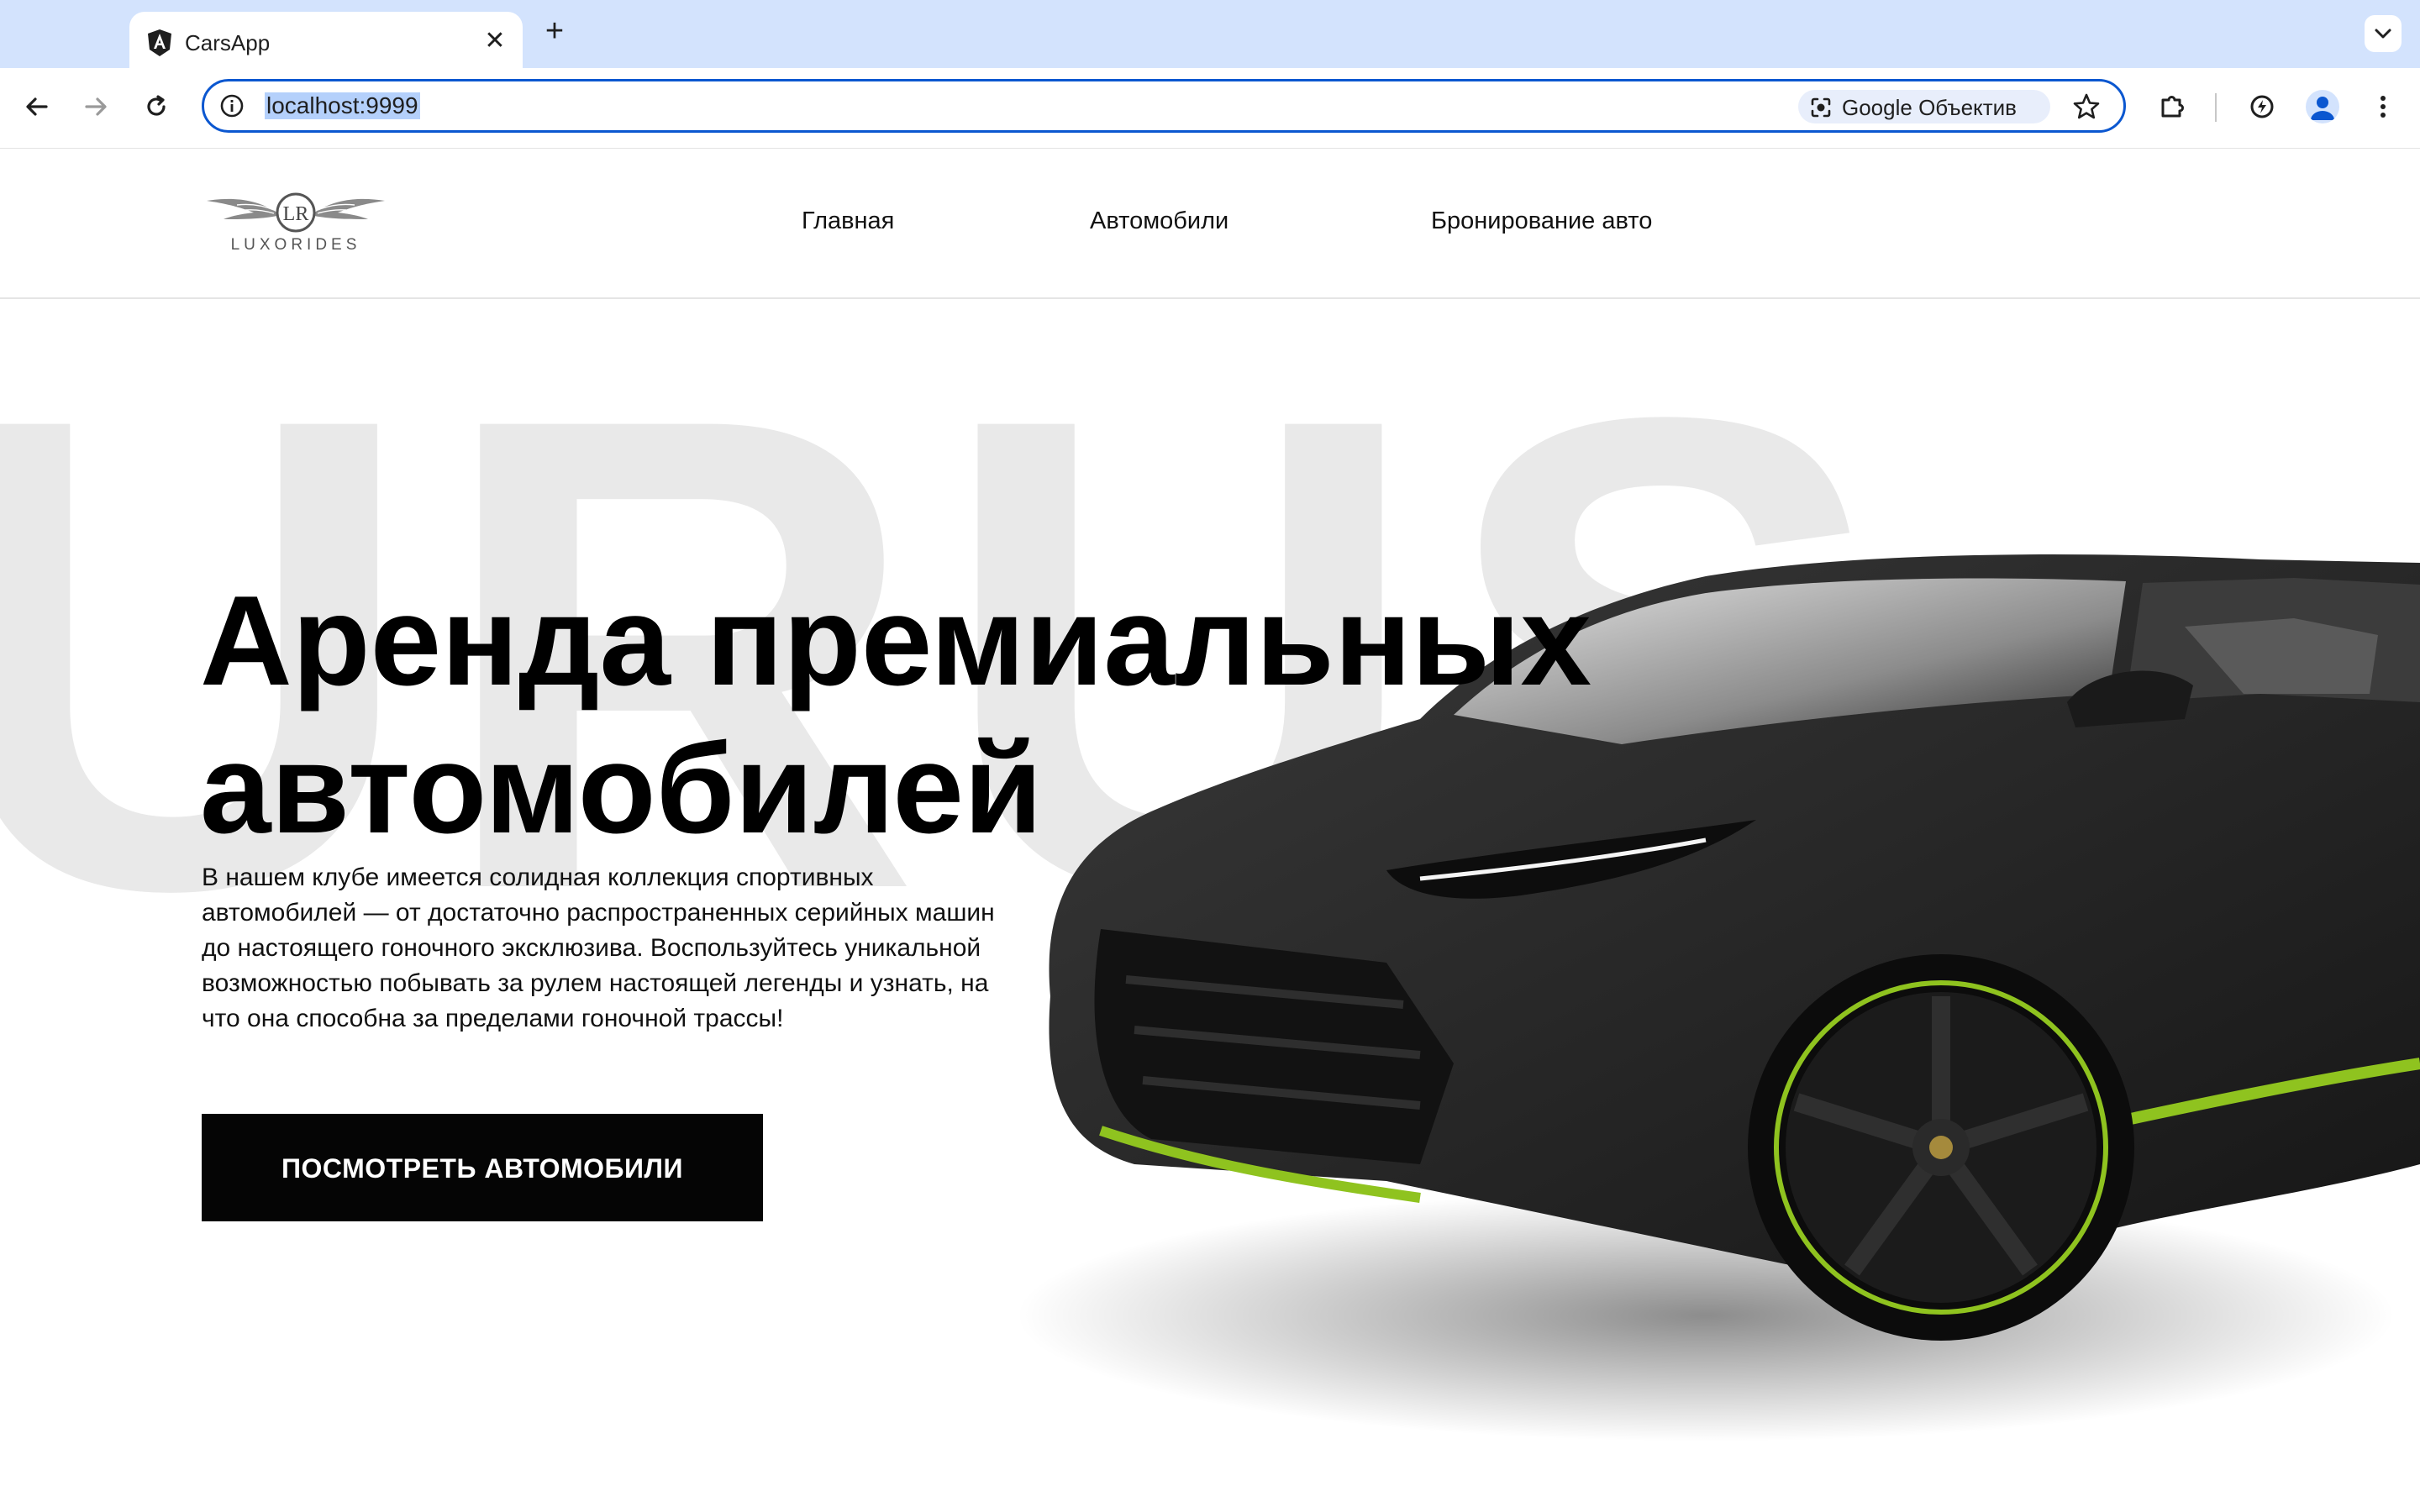  What do you see at coordinates (2263, 106) in the screenshot?
I see `performance-icon` at bounding box center [2263, 106].